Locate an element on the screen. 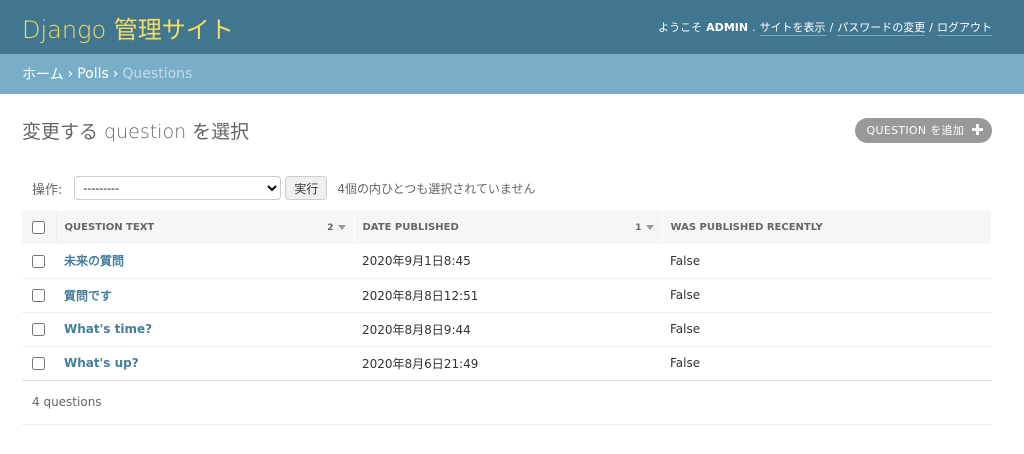 Image resolution: width=1024 pixels, height=454 pixels. breadcrumb-current: Questions is located at coordinates (157, 74).